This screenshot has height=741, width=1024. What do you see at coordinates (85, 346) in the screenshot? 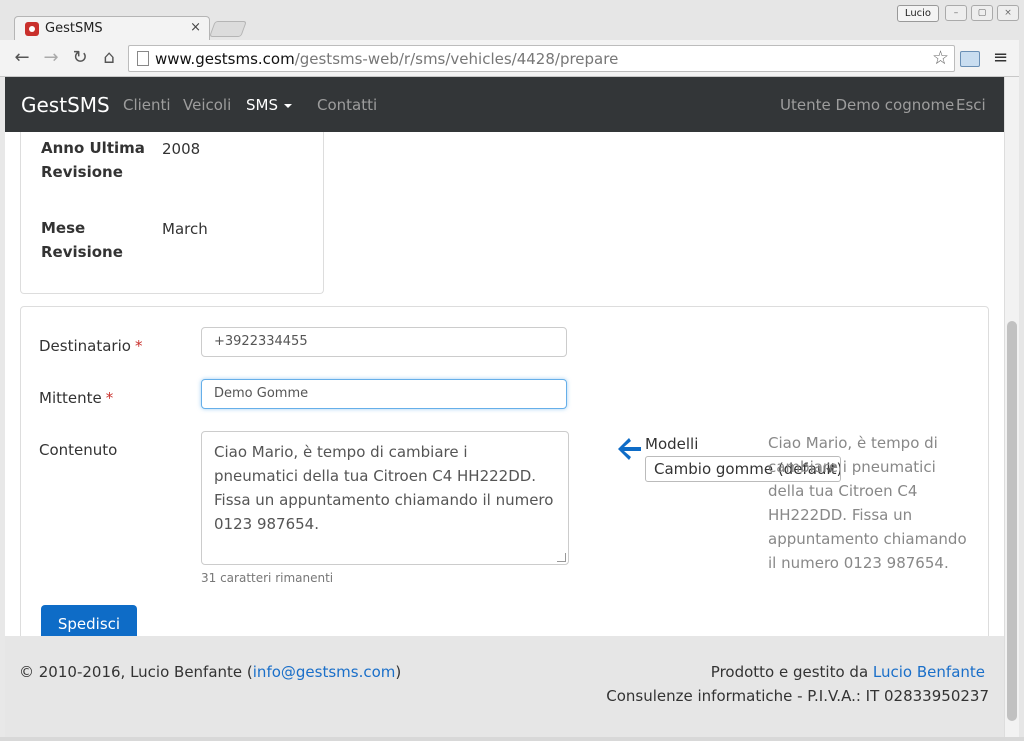
I see `destinatario-label-text: Destinatario` at bounding box center [85, 346].